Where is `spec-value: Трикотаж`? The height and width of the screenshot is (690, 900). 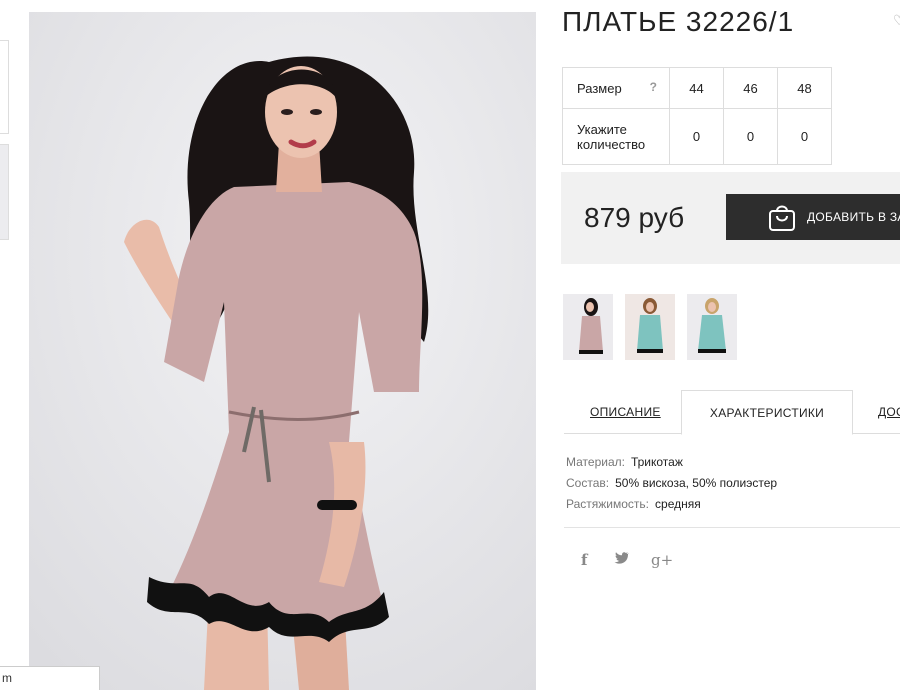 spec-value: Трикотаж is located at coordinates (656, 462).